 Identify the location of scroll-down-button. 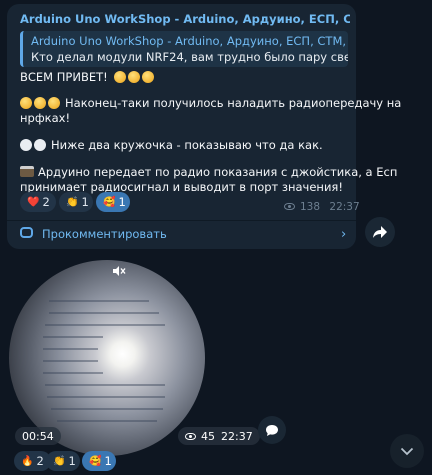
(407, 451).